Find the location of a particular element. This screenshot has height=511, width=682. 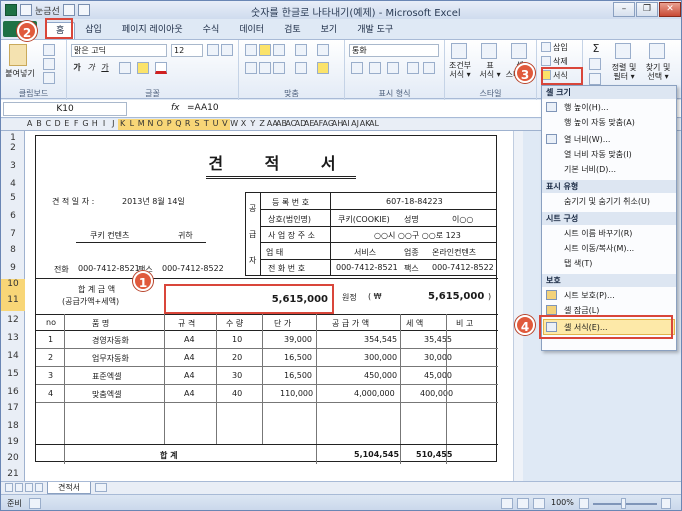

row-header: 6 is located at coordinates (13, 216).